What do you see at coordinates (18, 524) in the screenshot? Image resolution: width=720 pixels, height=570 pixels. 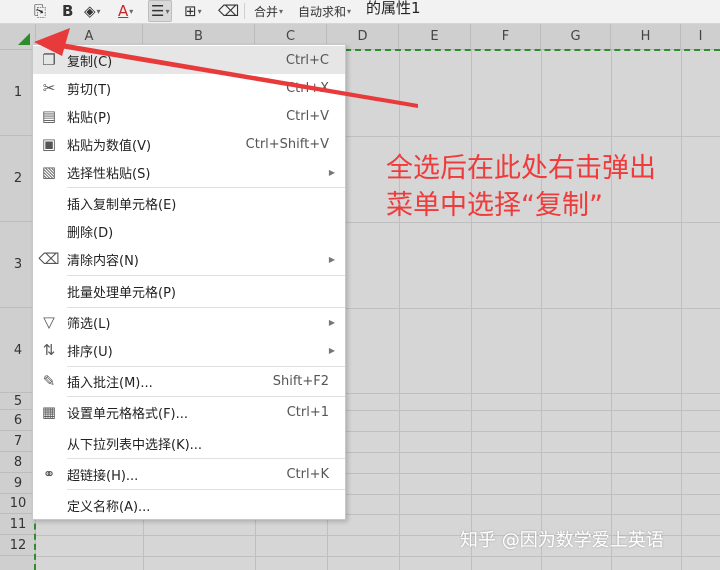 I see `row-header-11: 11` at bounding box center [18, 524].